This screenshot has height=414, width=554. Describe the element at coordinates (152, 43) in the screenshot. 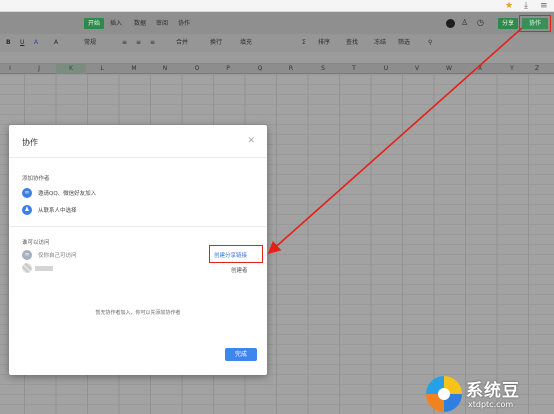

I see `align-right-icon: ≡` at that location.